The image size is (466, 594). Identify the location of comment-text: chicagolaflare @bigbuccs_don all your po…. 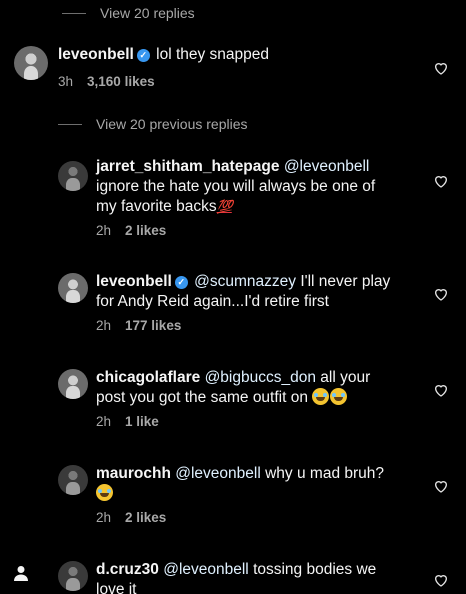
(233, 388).